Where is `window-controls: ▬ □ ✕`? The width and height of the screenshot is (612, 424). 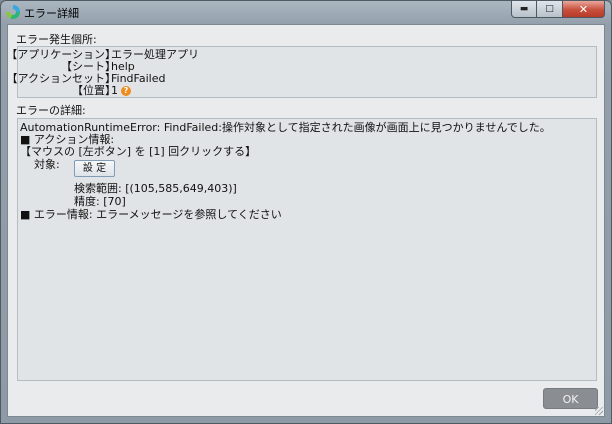
window-controls: ▬ □ ✕ is located at coordinates (558, 9).